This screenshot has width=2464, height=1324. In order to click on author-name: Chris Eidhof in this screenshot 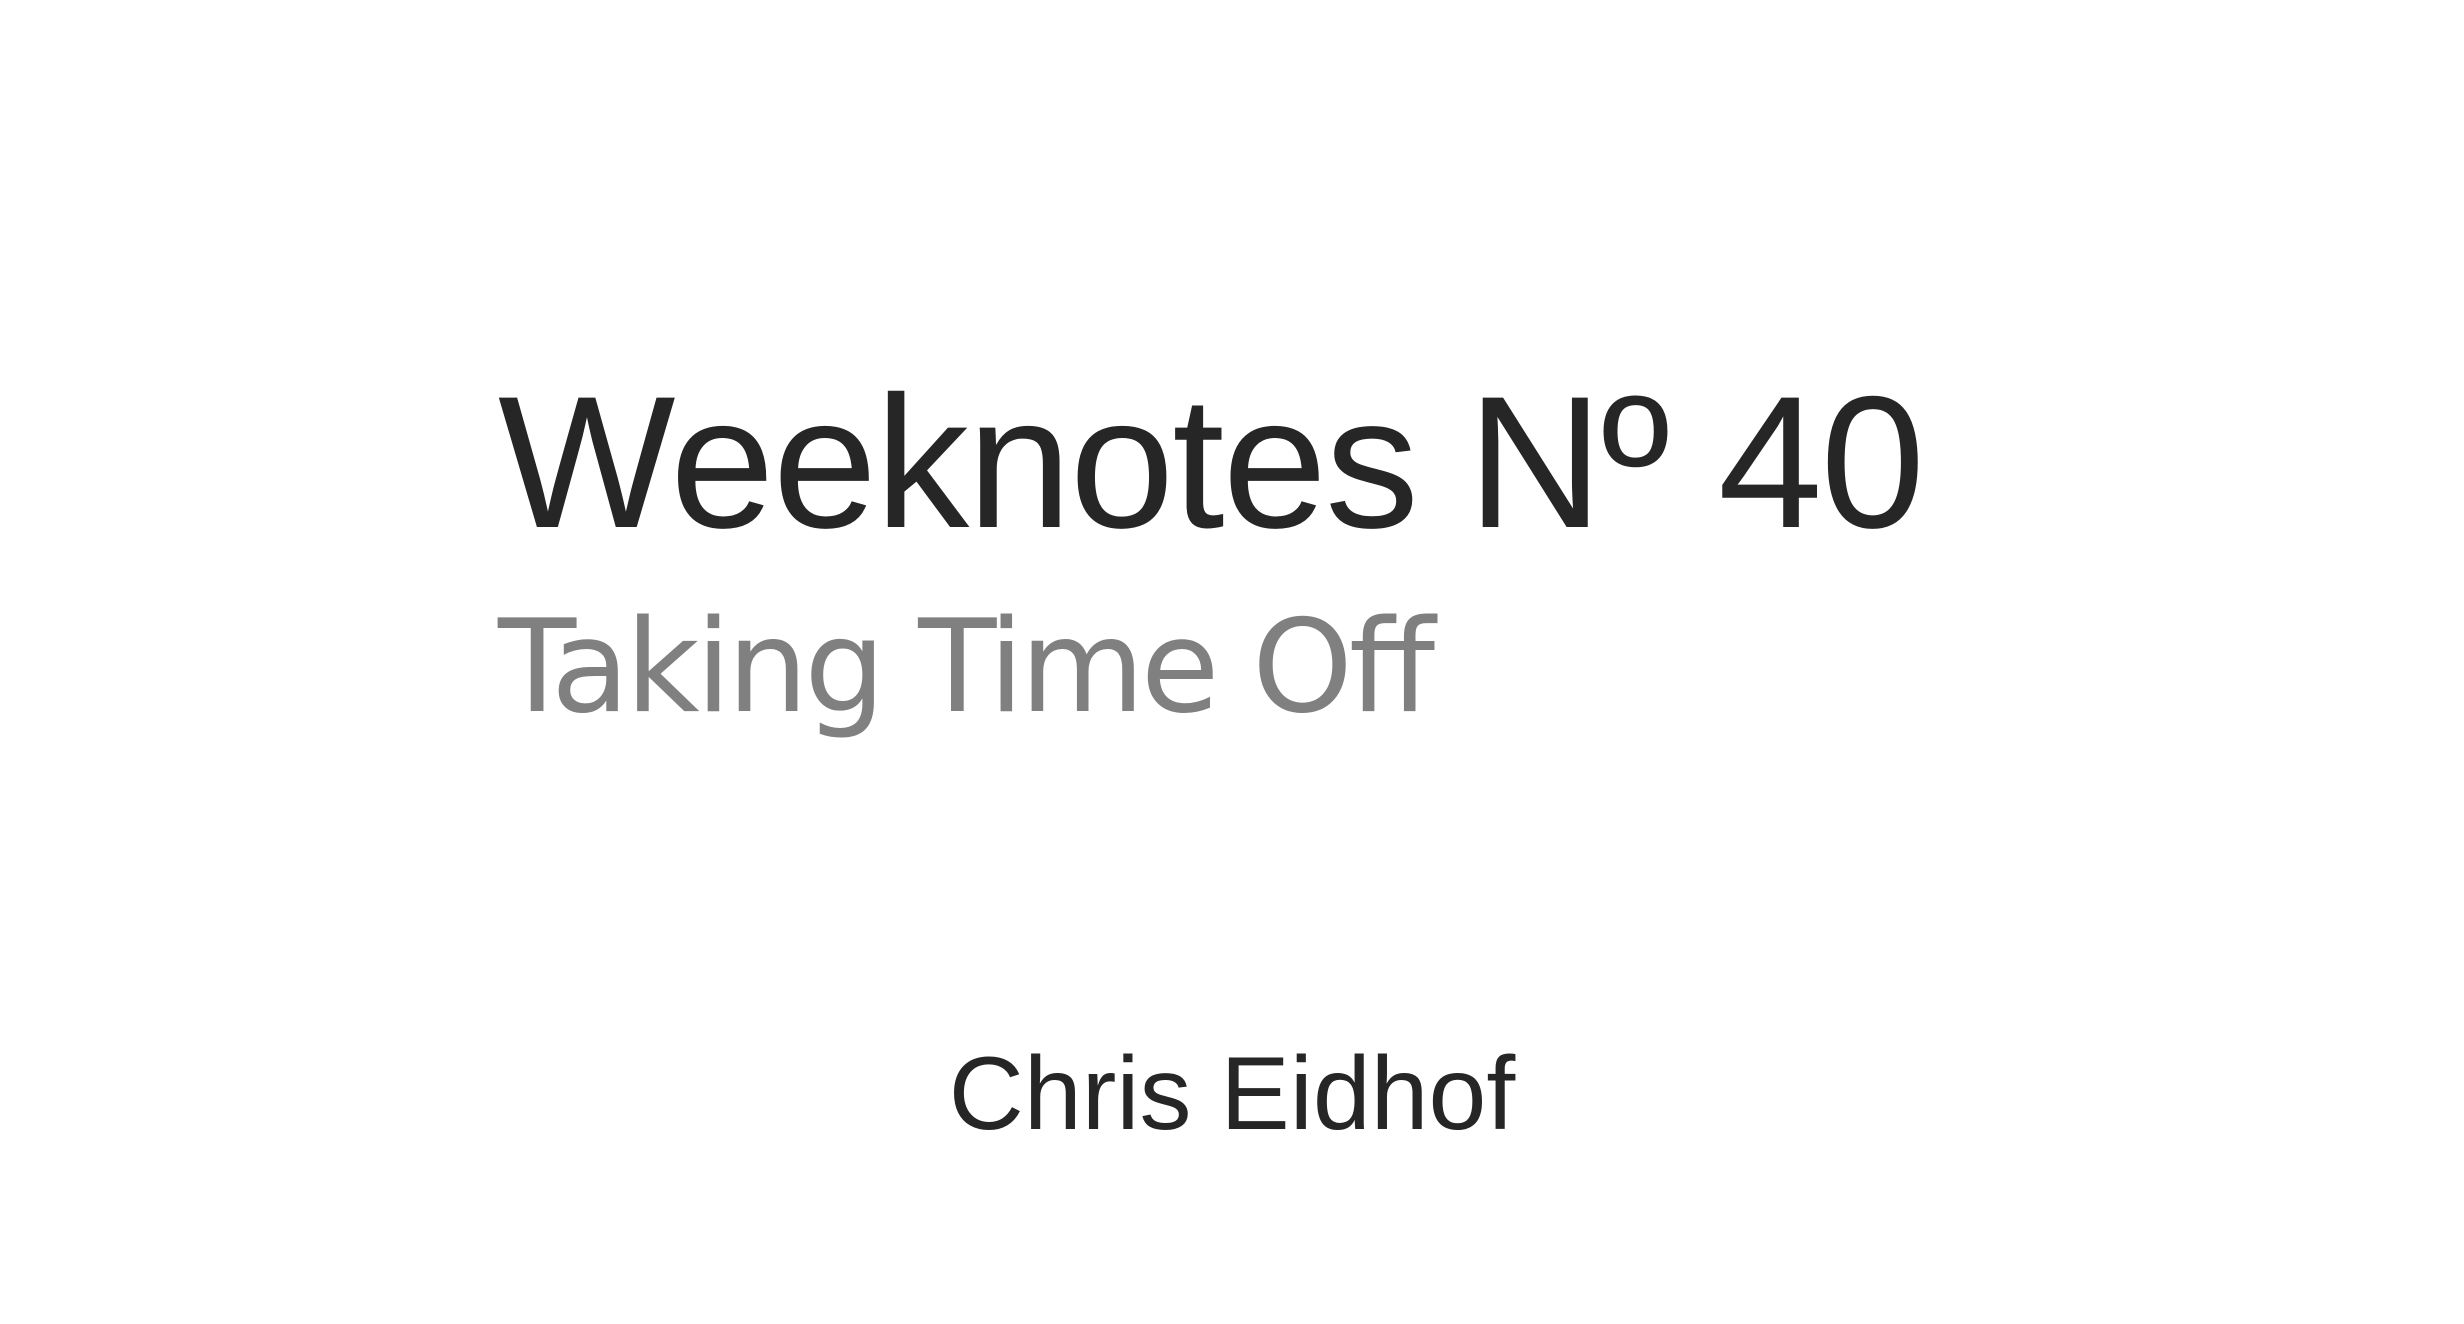, I will do `click(1232, 1094)`.